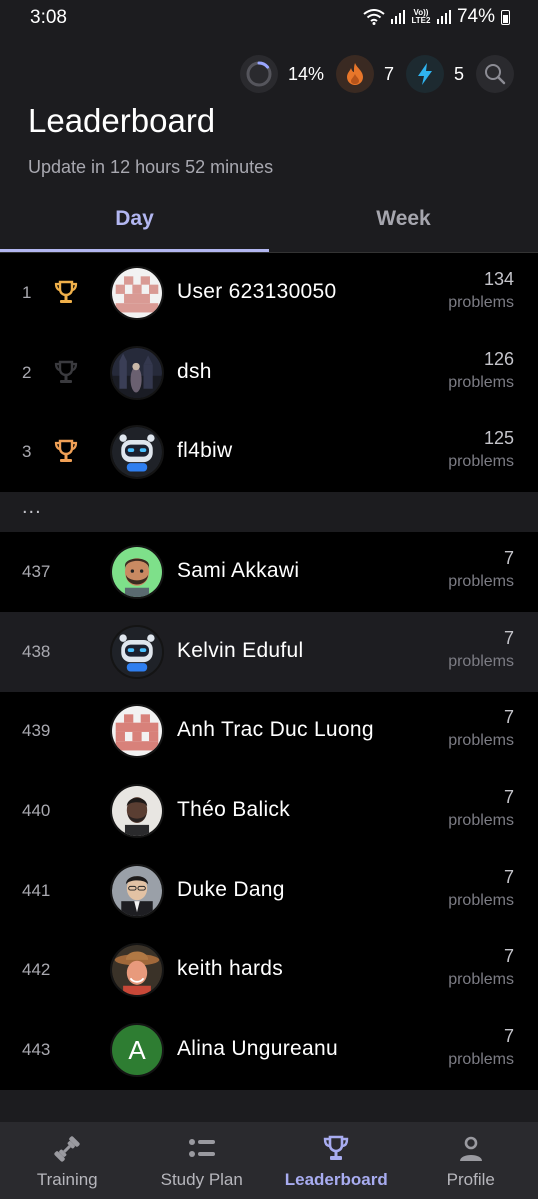  I want to click on update-countdown: Update in 12 hours 52 minutes, so click(151, 167).